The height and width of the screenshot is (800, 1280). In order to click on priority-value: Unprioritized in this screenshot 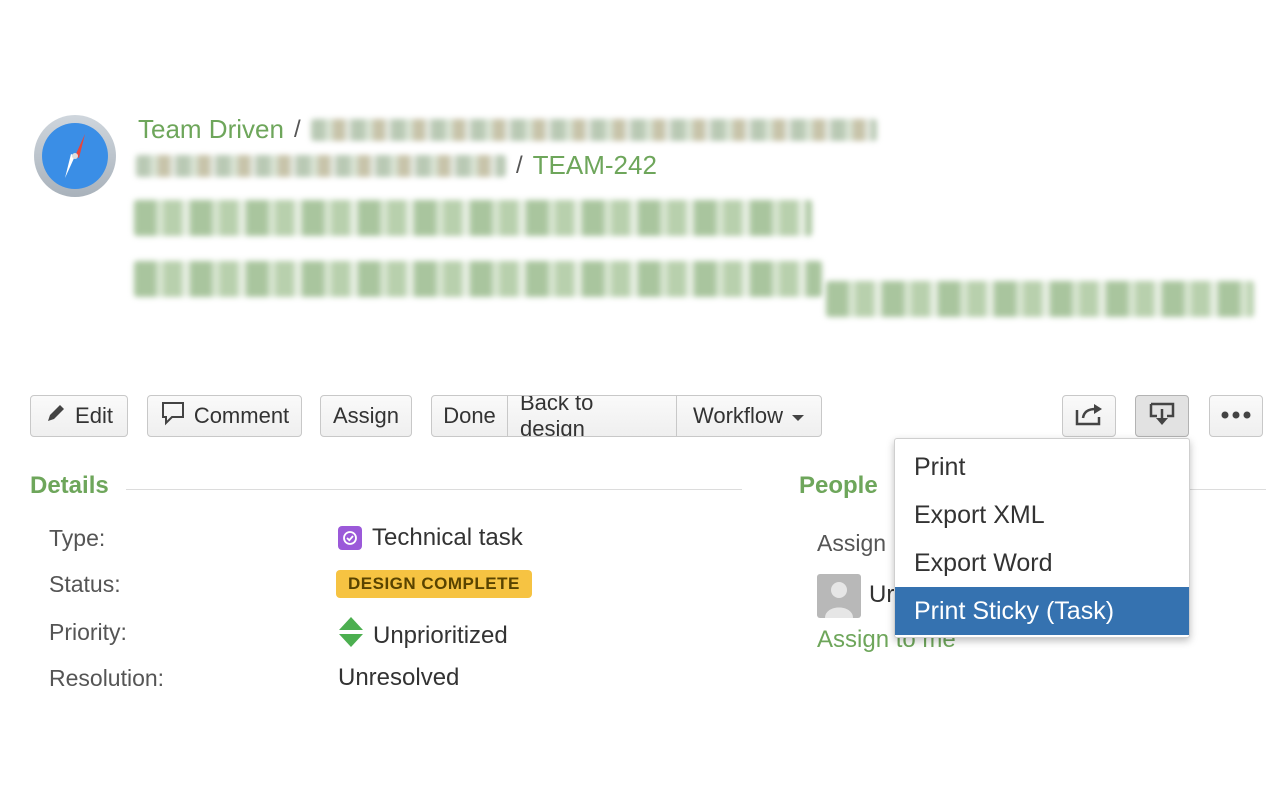, I will do `click(423, 635)`.